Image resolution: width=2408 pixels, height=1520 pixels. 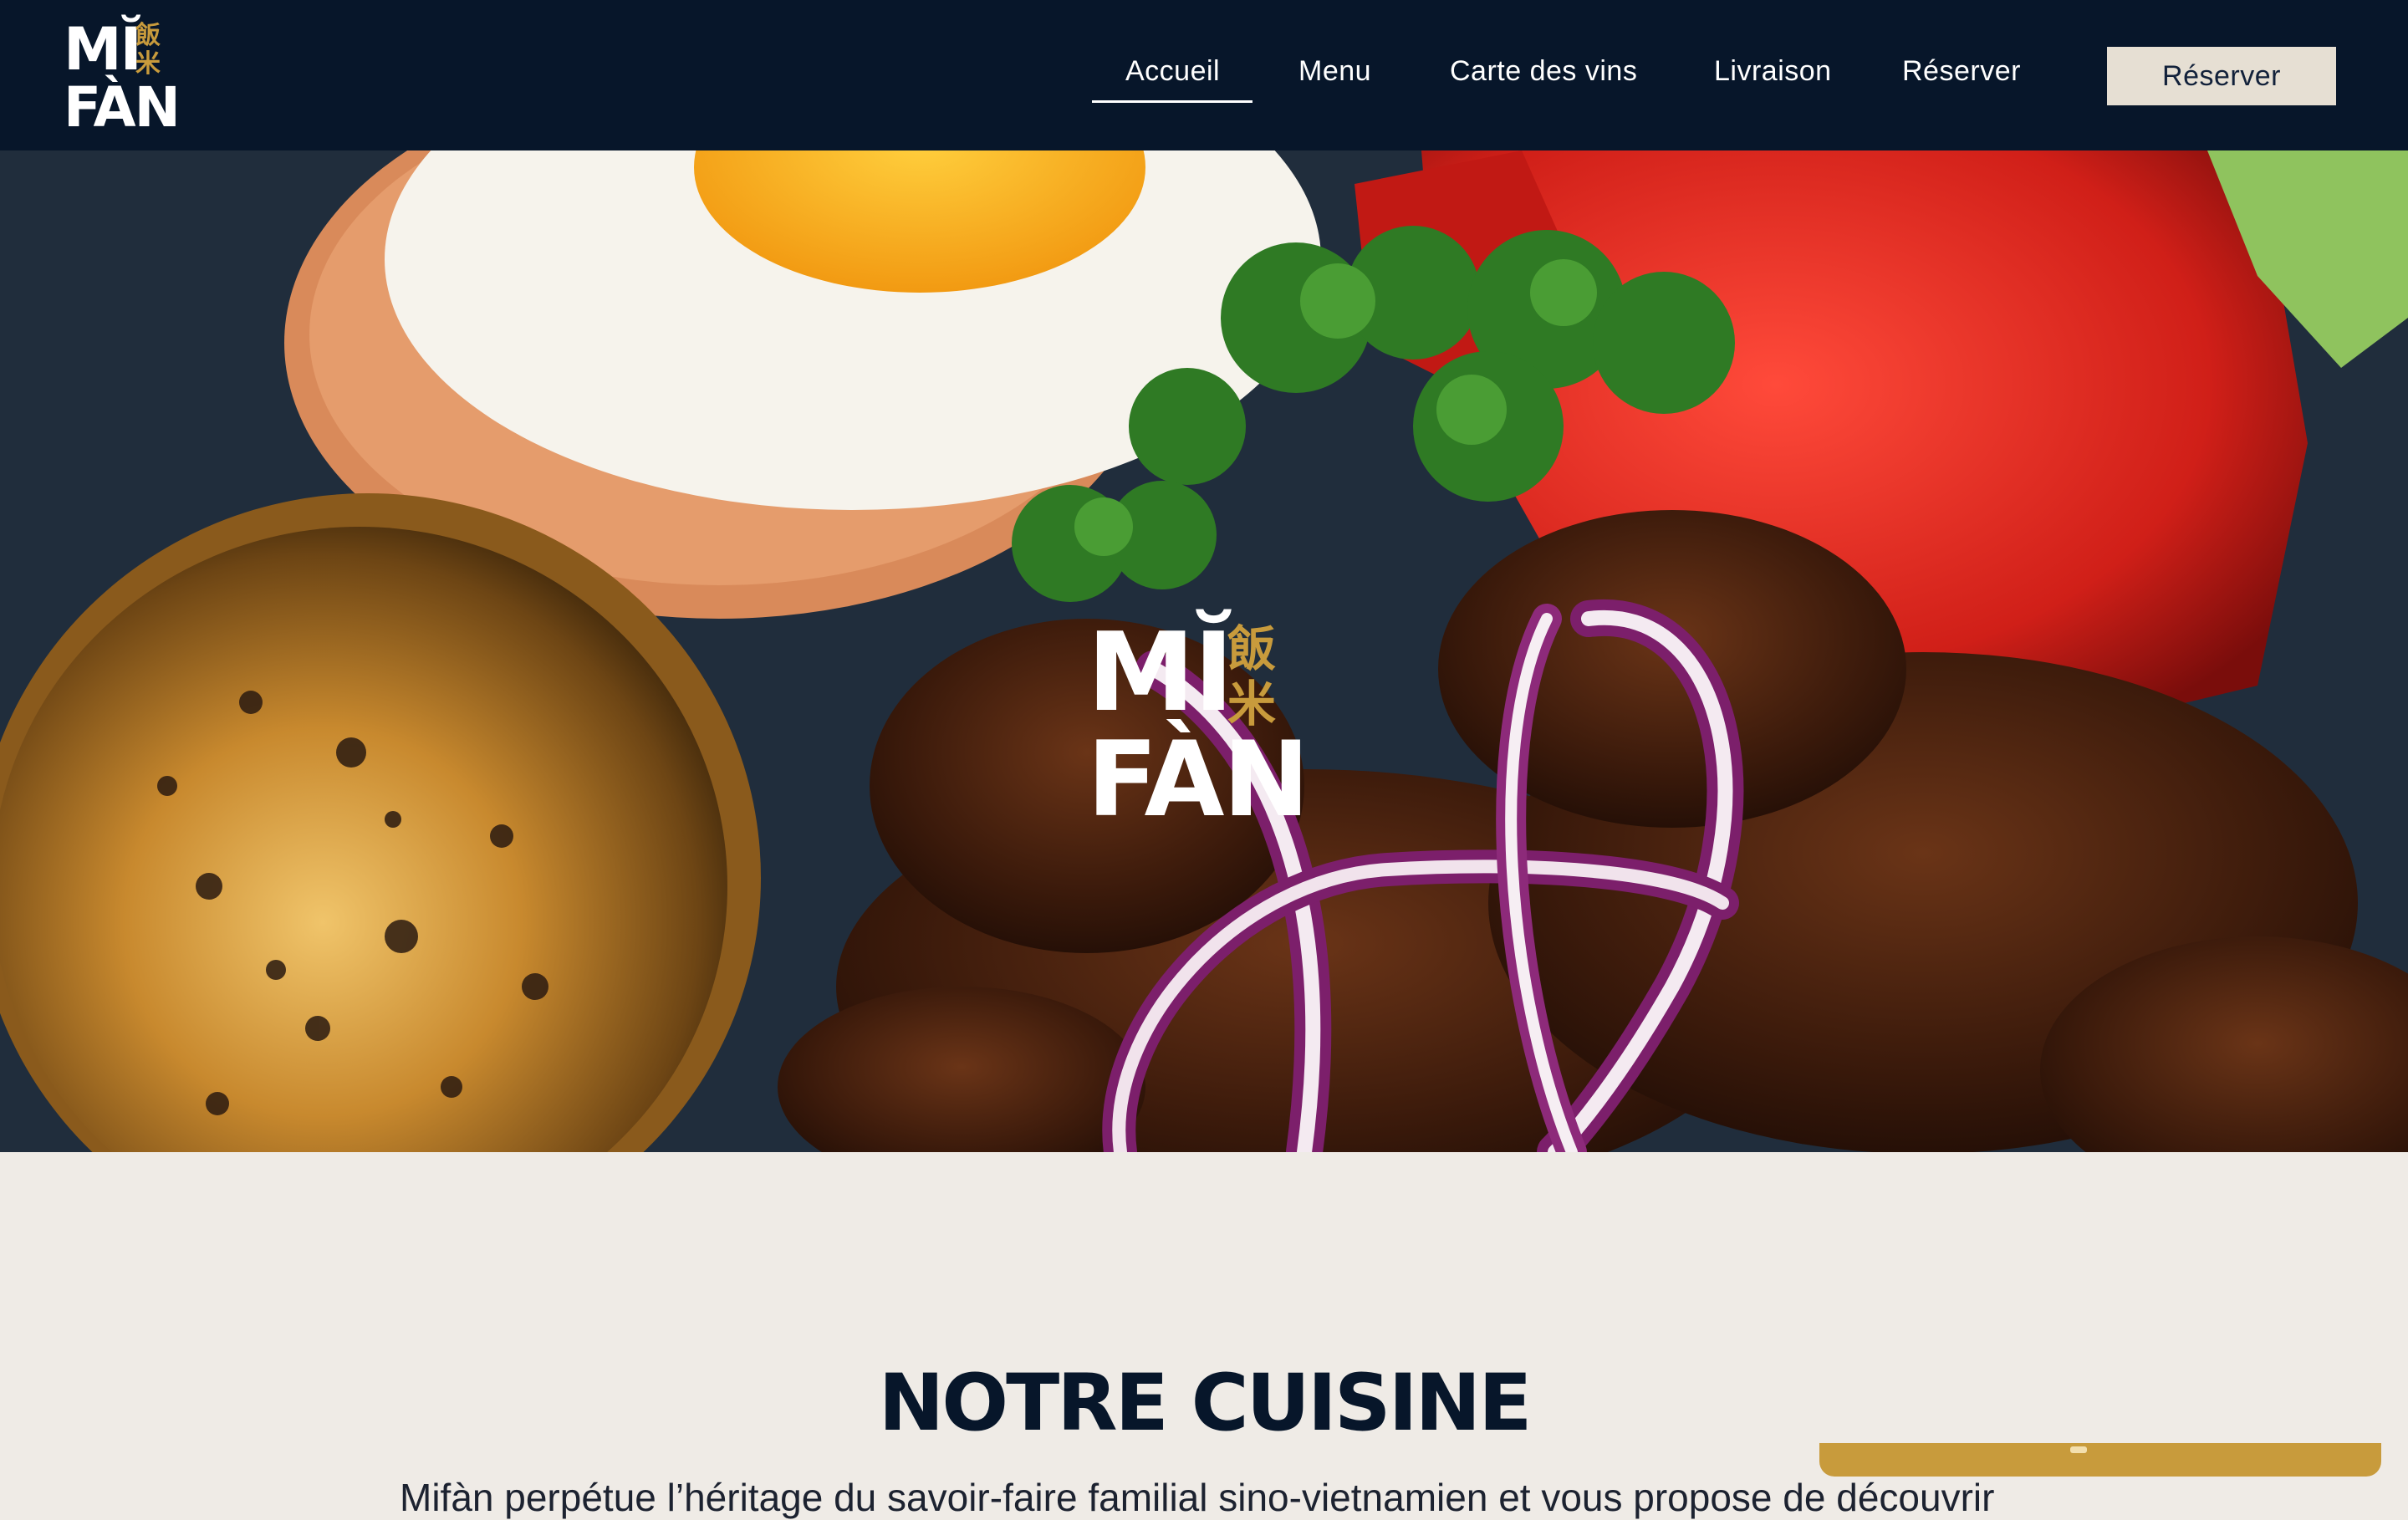 I want to click on nav-item-accueil: Accueil, so click(x=1173, y=72).